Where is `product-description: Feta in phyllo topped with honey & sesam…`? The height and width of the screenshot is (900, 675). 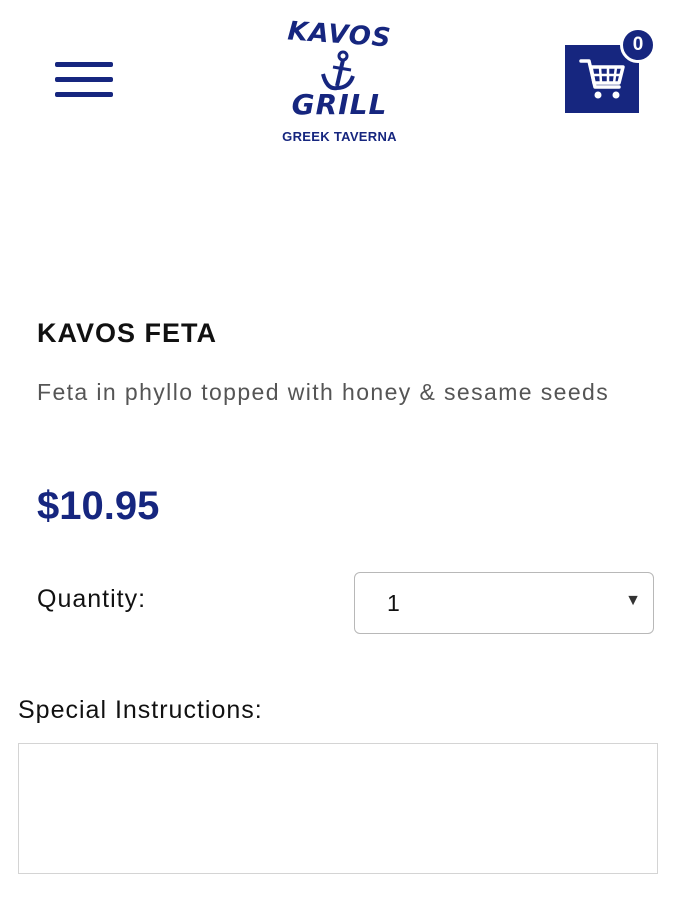 product-description: Feta in phyllo topped with honey & sesam… is located at coordinates (323, 392).